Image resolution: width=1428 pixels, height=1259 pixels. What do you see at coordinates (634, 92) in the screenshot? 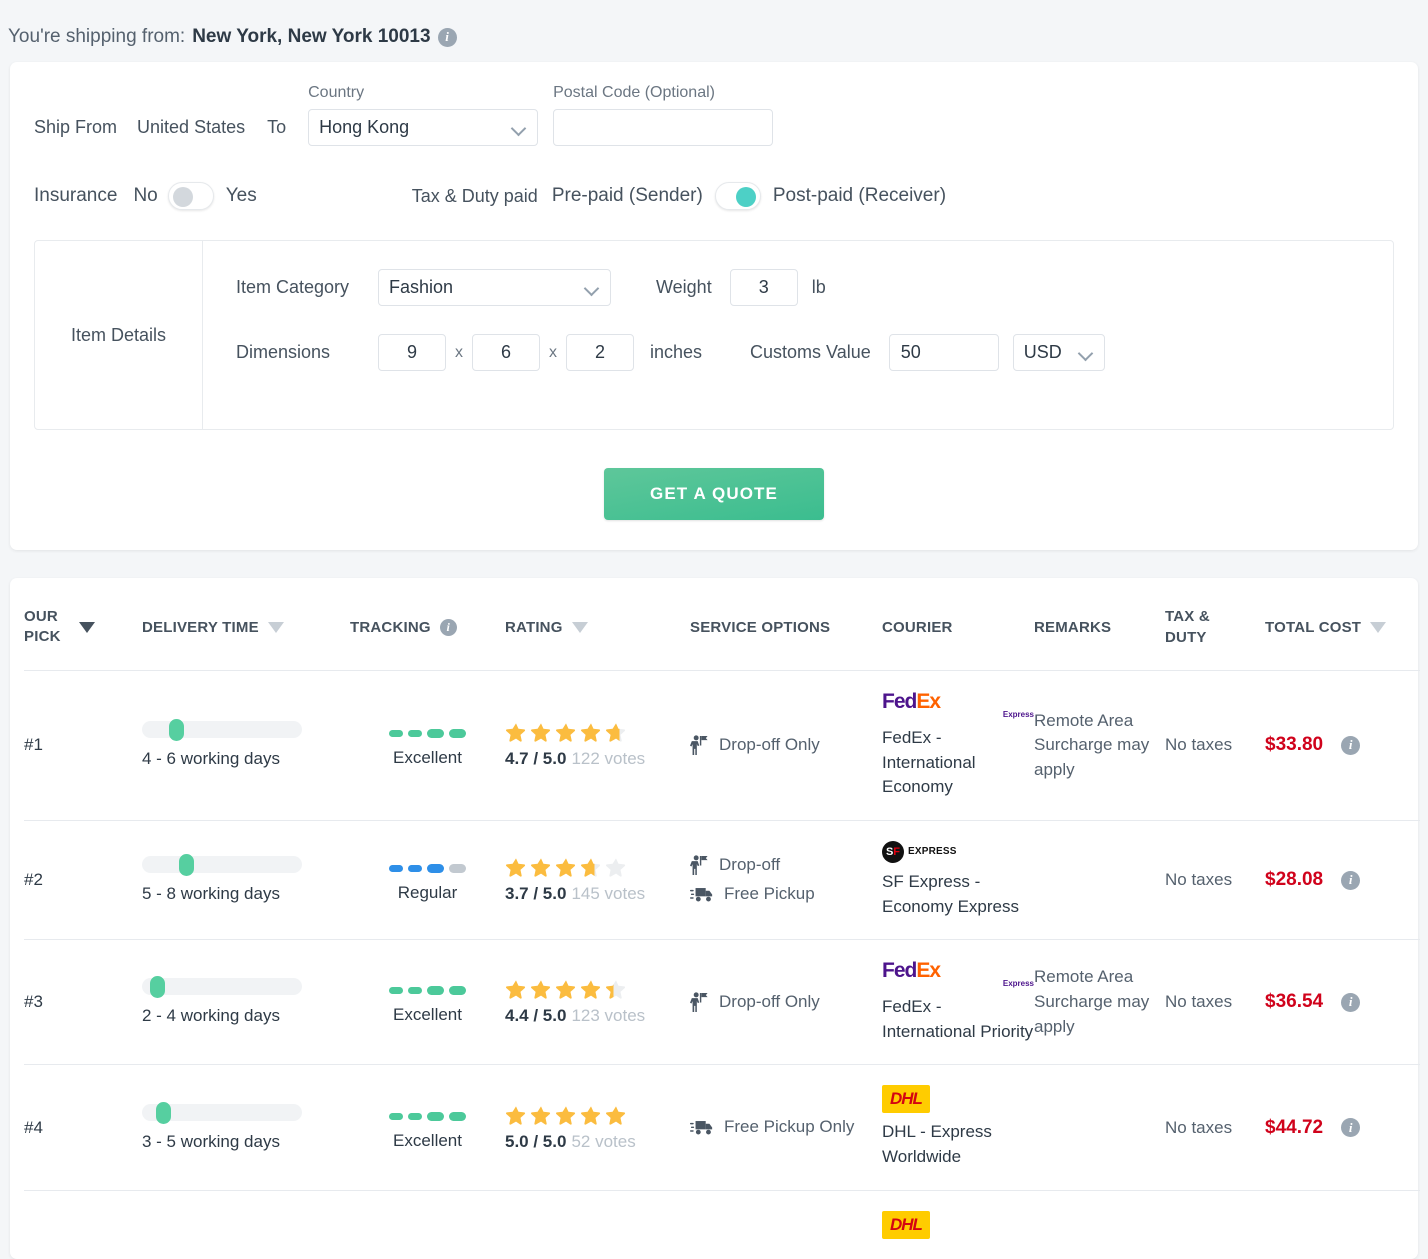
I see `postal-code-label: Postal Code (Optional)` at bounding box center [634, 92].